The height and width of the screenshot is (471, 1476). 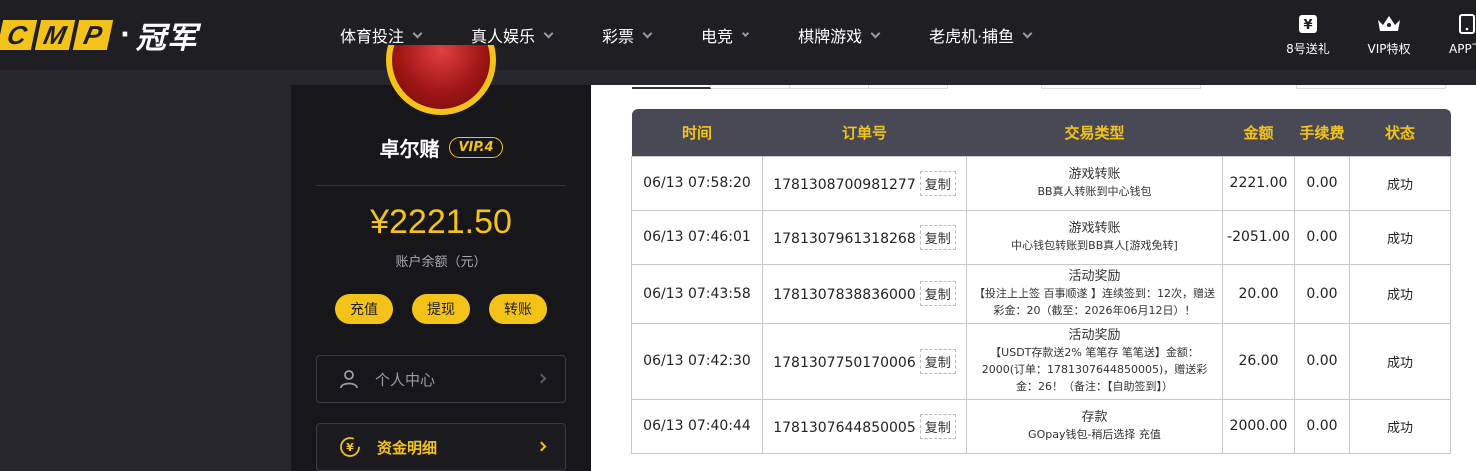 What do you see at coordinates (93, 35) in the screenshot?
I see `logo-letter: P` at bounding box center [93, 35].